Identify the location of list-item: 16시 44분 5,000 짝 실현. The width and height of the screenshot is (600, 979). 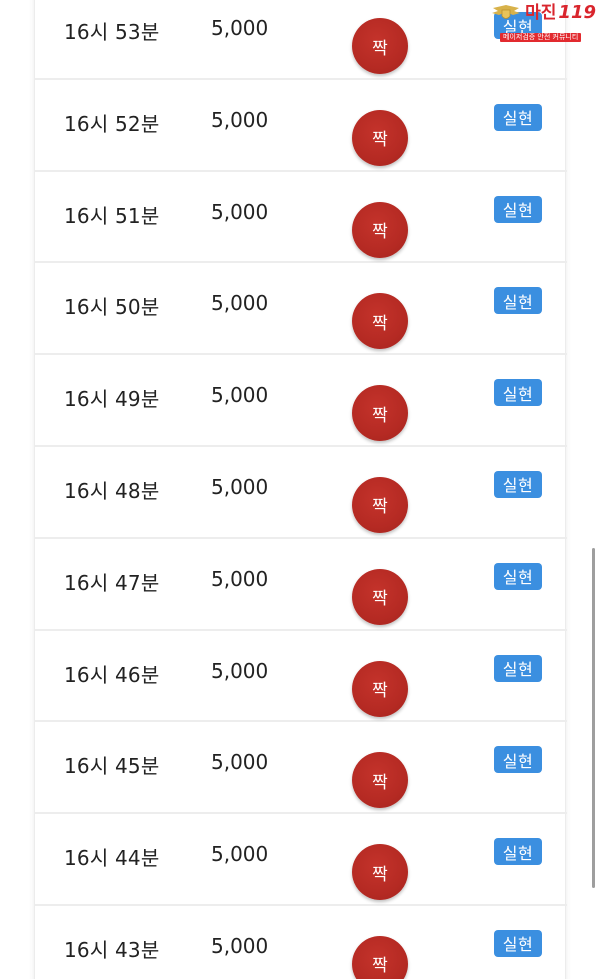
(301, 860).